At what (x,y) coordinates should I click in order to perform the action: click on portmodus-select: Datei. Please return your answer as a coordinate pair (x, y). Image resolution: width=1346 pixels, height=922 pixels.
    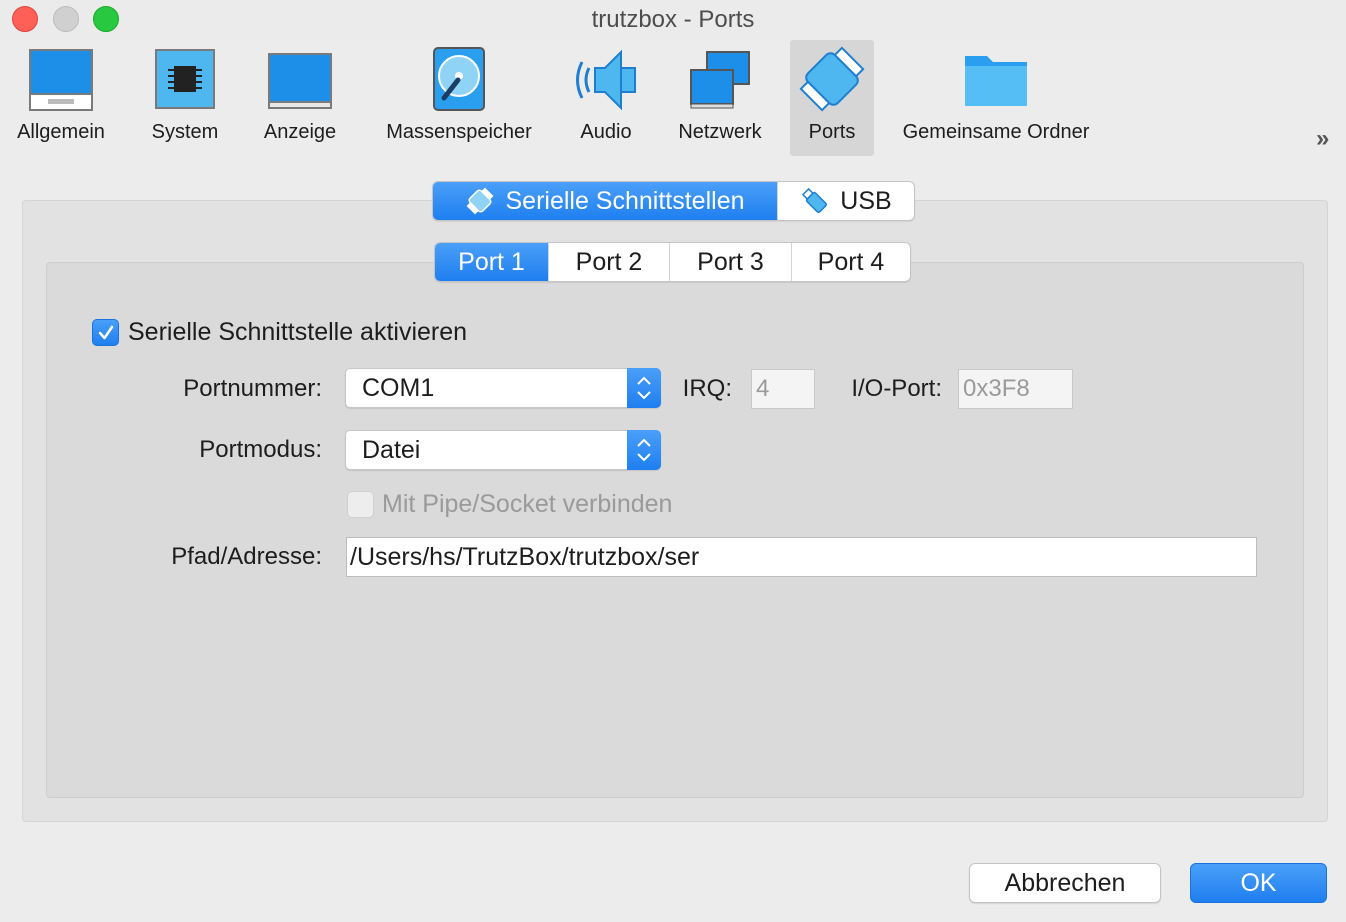
    Looking at the image, I should click on (503, 450).